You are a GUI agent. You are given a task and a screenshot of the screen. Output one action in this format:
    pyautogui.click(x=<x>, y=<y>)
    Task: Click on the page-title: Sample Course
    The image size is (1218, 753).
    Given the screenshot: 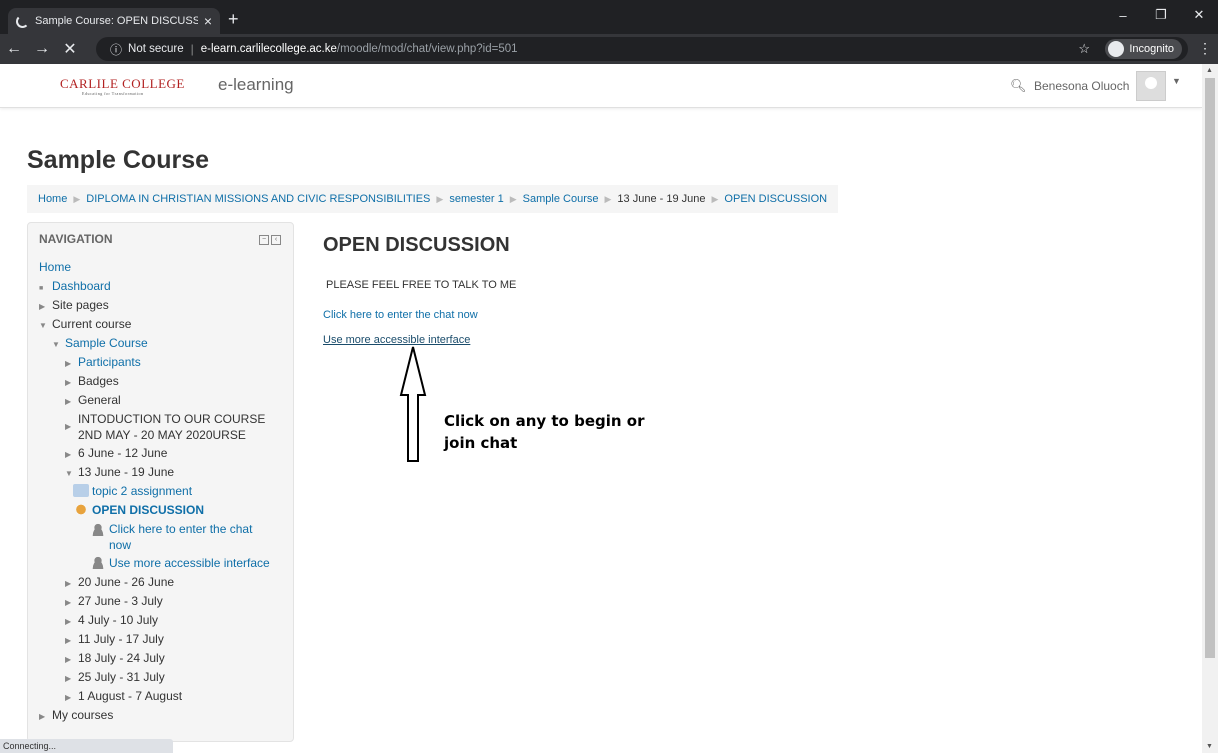 What is the action you would take?
    pyautogui.click(x=118, y=160)
    